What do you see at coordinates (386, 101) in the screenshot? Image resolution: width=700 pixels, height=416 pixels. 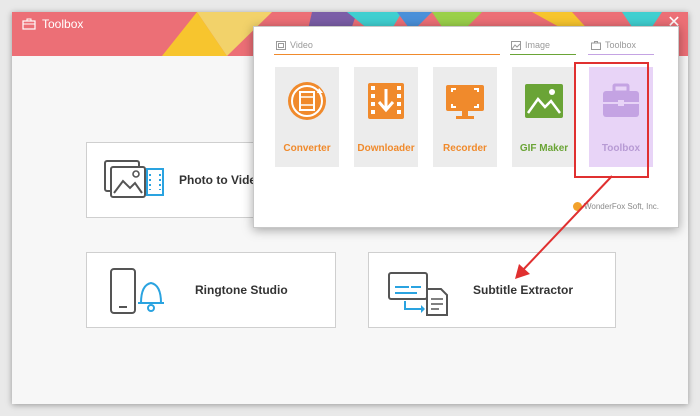 I see `downloader-icon` at bounding box center [386, 101].